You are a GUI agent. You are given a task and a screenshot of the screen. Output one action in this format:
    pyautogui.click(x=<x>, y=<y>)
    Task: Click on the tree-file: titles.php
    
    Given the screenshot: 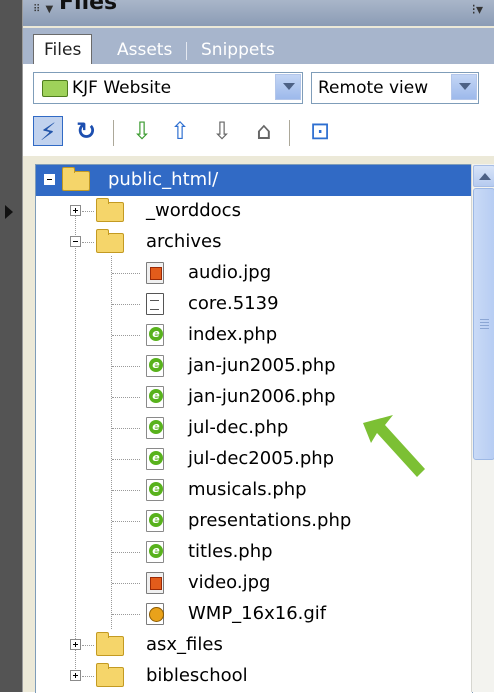 What is the action you would take?
    pyautogui.click(x=254, y=552)
    